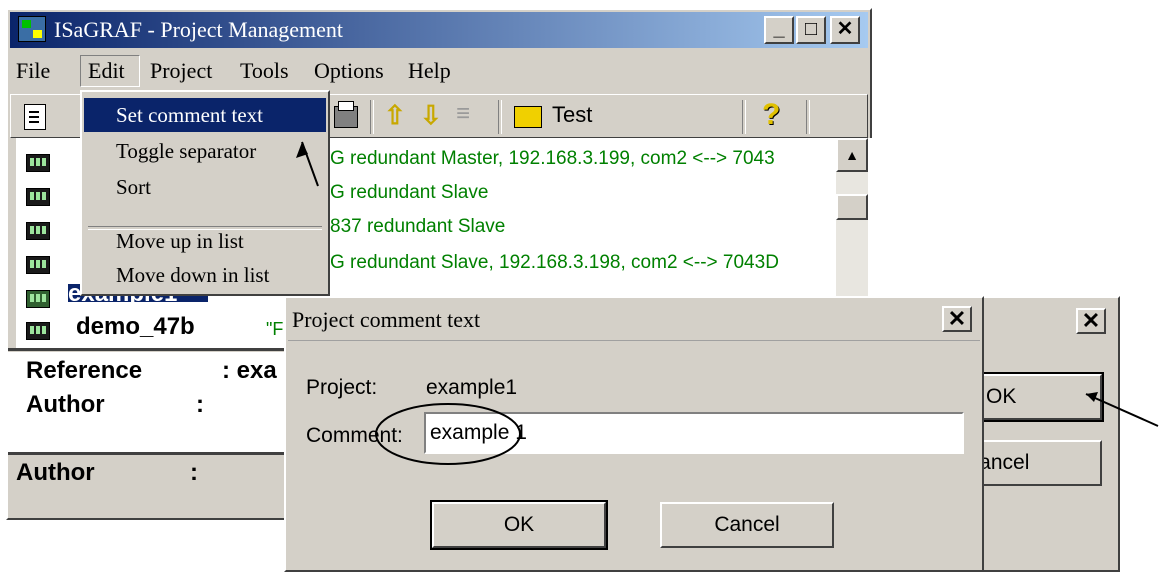 Image resolution: width=1159 pixels, height=572 pixels. Describe the element at coordinates (448, 434) in the screenshot. I see `highlight-ellipse` at that location.